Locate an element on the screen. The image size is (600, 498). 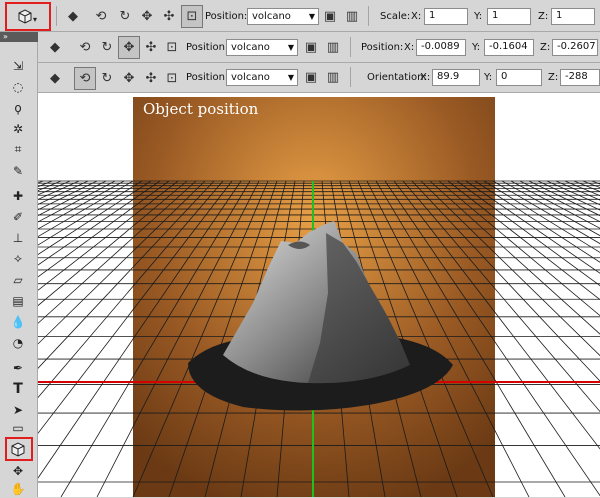
crop-tool: ⌗ is located at coordinates (18, 149).